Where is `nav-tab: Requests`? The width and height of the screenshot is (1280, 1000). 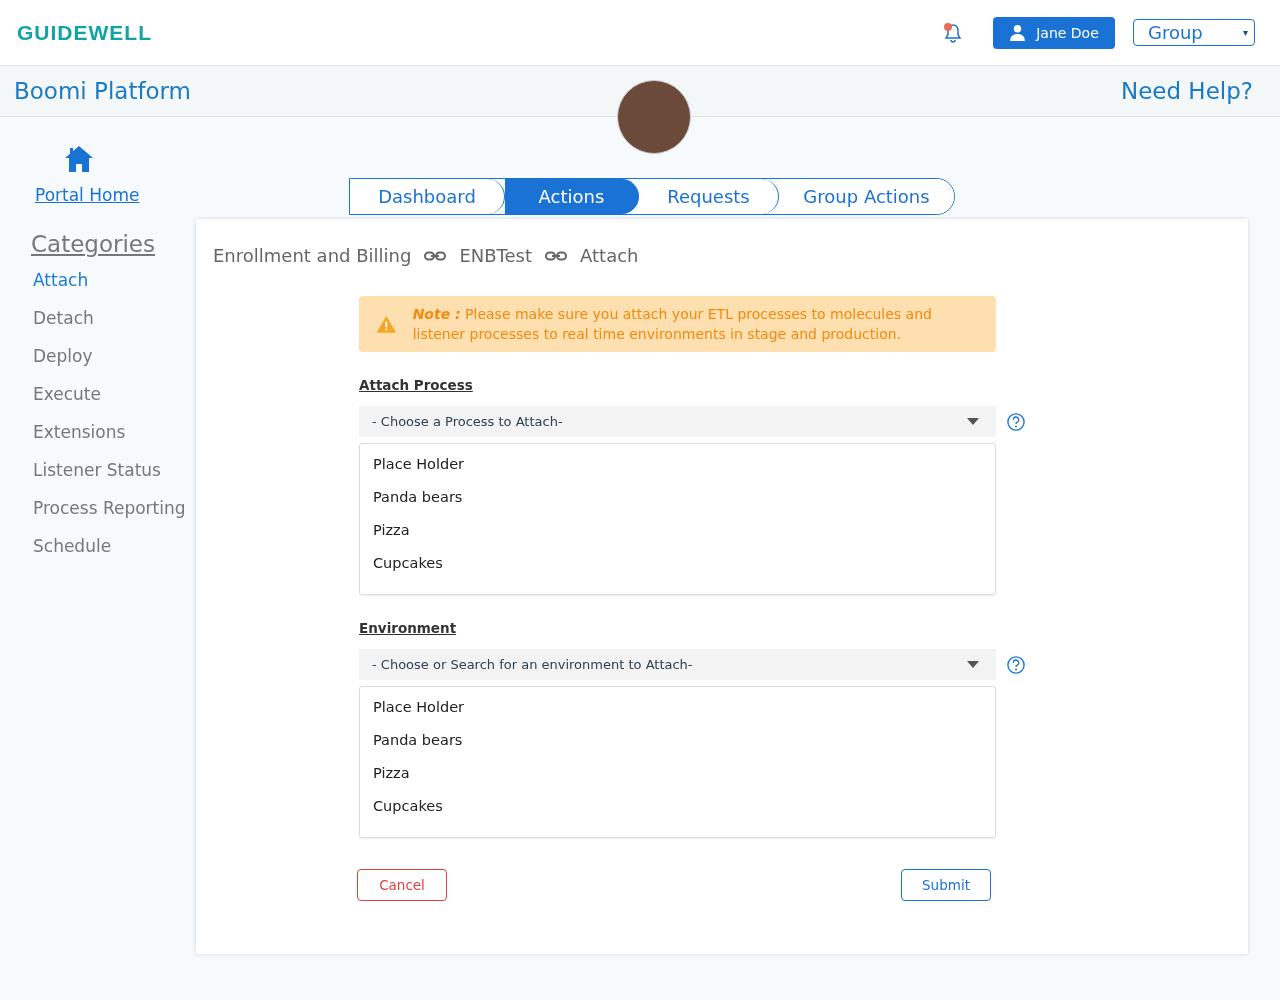 nav-tab: Requests is located at coordinates (709, 196).